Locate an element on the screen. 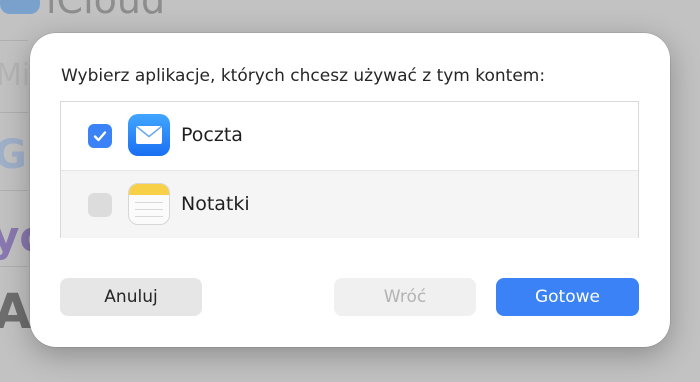 This screenshot has height=382, width=700. done-button: Gotowe is located at coordinates (567, 297).